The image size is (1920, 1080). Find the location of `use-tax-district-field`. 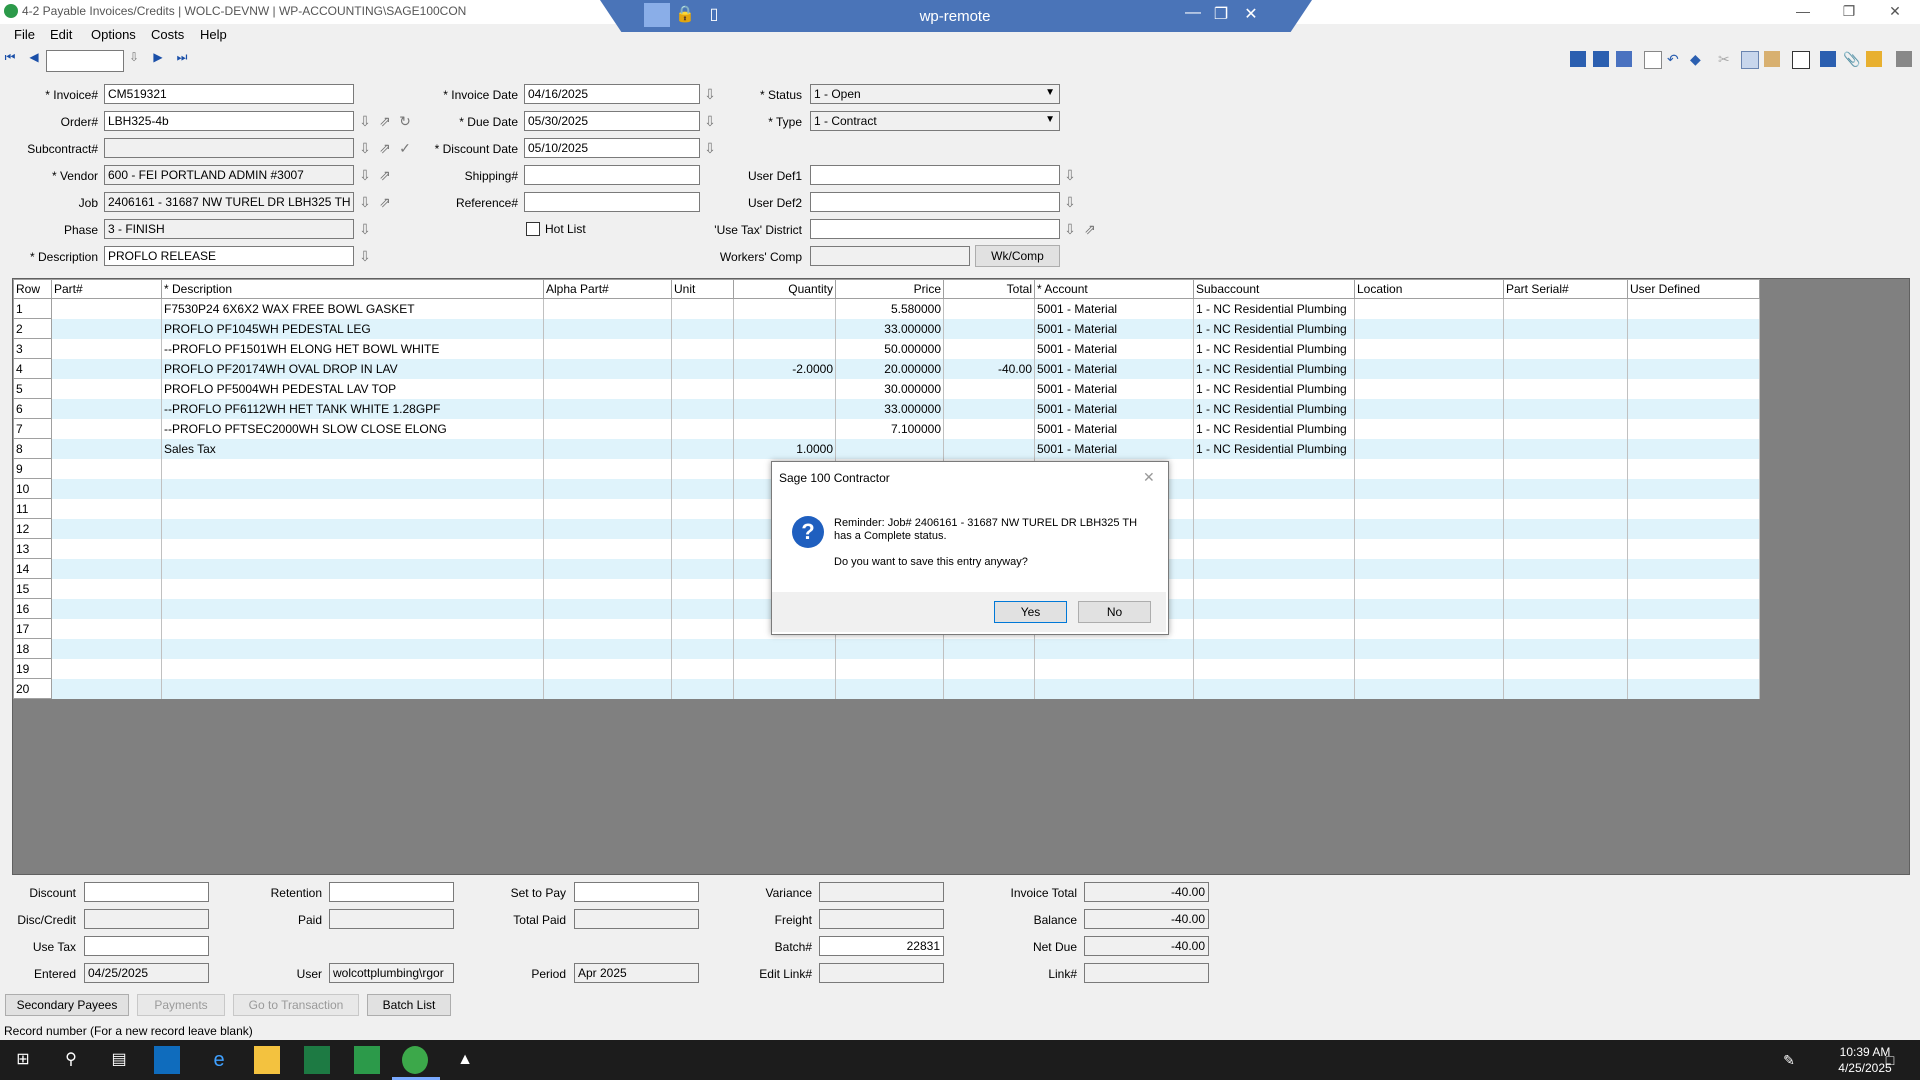

use-tax-district-field is located at coordinates (935, 229).